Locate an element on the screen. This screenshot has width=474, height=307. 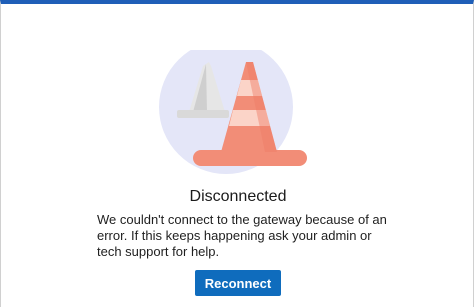
page-title: Disconnected is located at coordinates (238, 196).